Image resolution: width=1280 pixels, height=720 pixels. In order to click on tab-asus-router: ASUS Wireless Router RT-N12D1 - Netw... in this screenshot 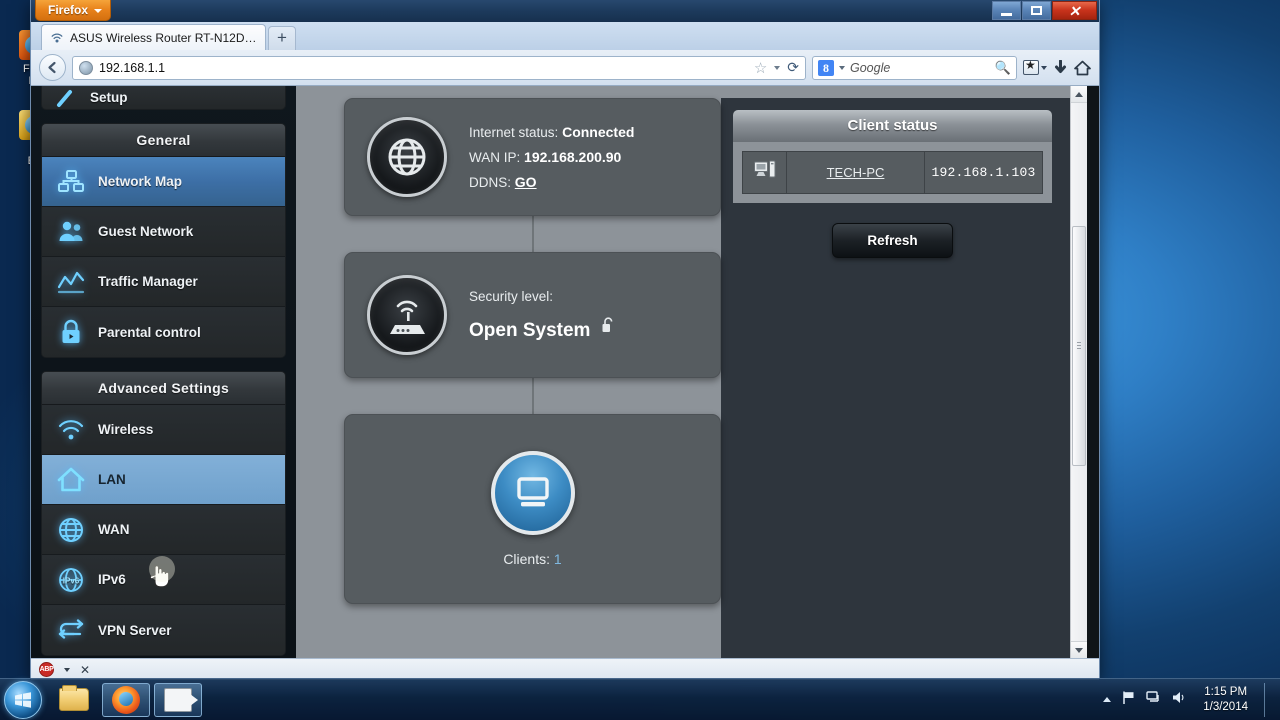, I will do `click(153, 37)`.